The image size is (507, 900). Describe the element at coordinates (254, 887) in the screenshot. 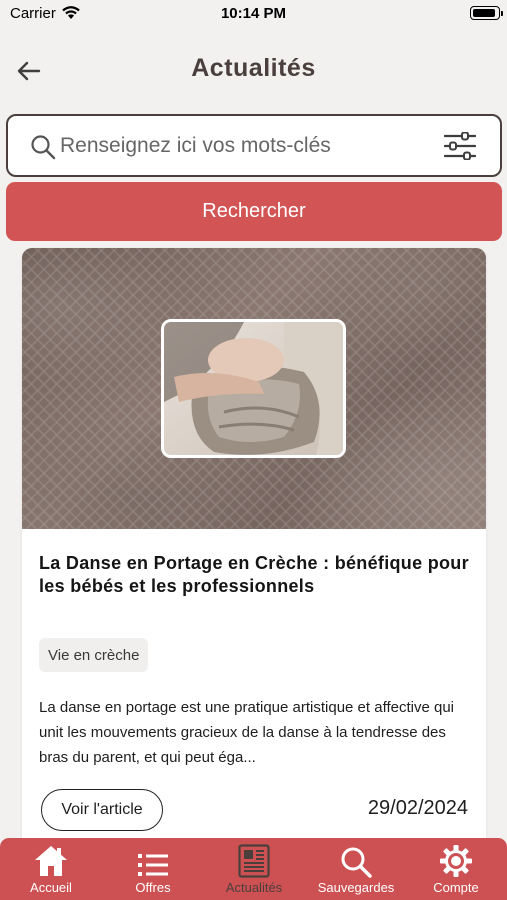

I see `tab-label: Actualités` at that location.